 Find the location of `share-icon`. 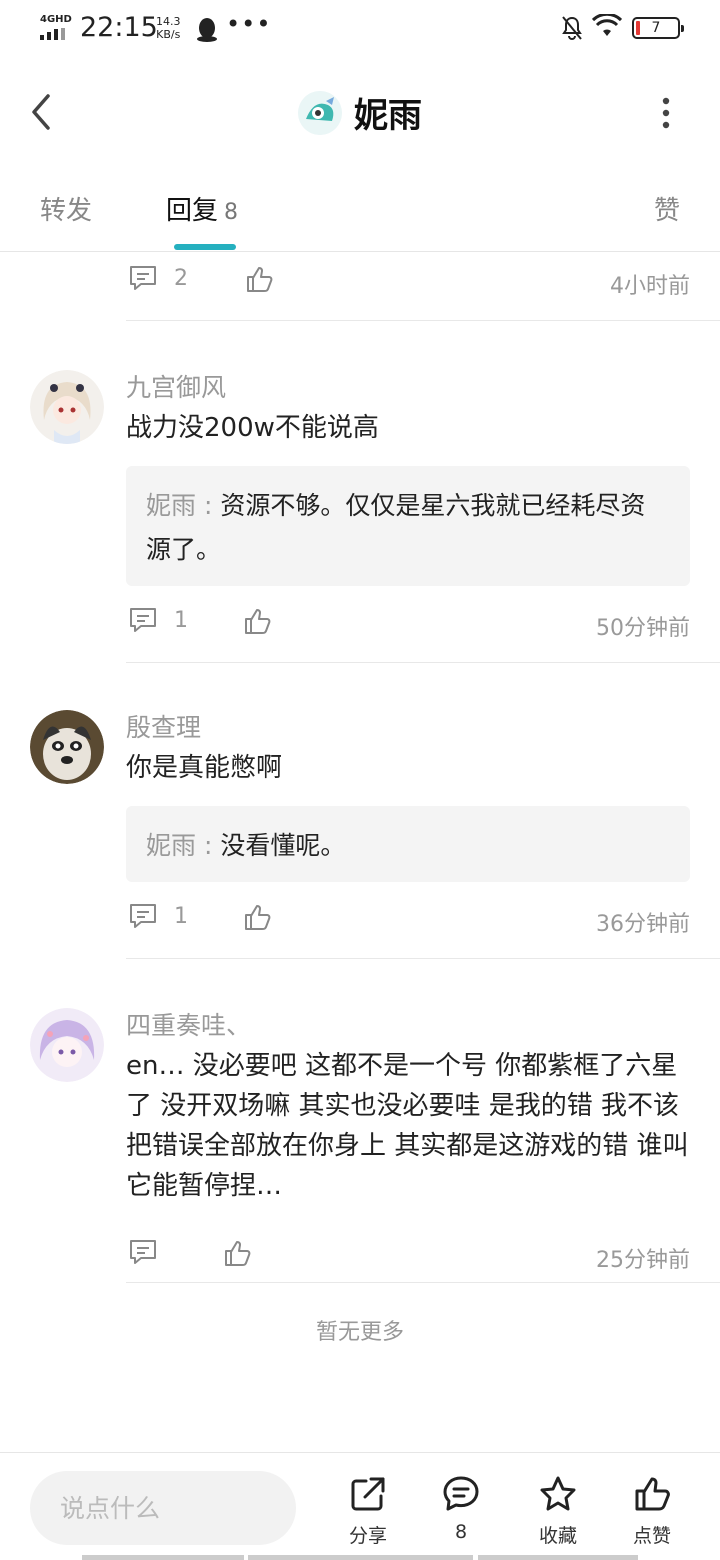

share-icon is located at coordinates (368, 1494).